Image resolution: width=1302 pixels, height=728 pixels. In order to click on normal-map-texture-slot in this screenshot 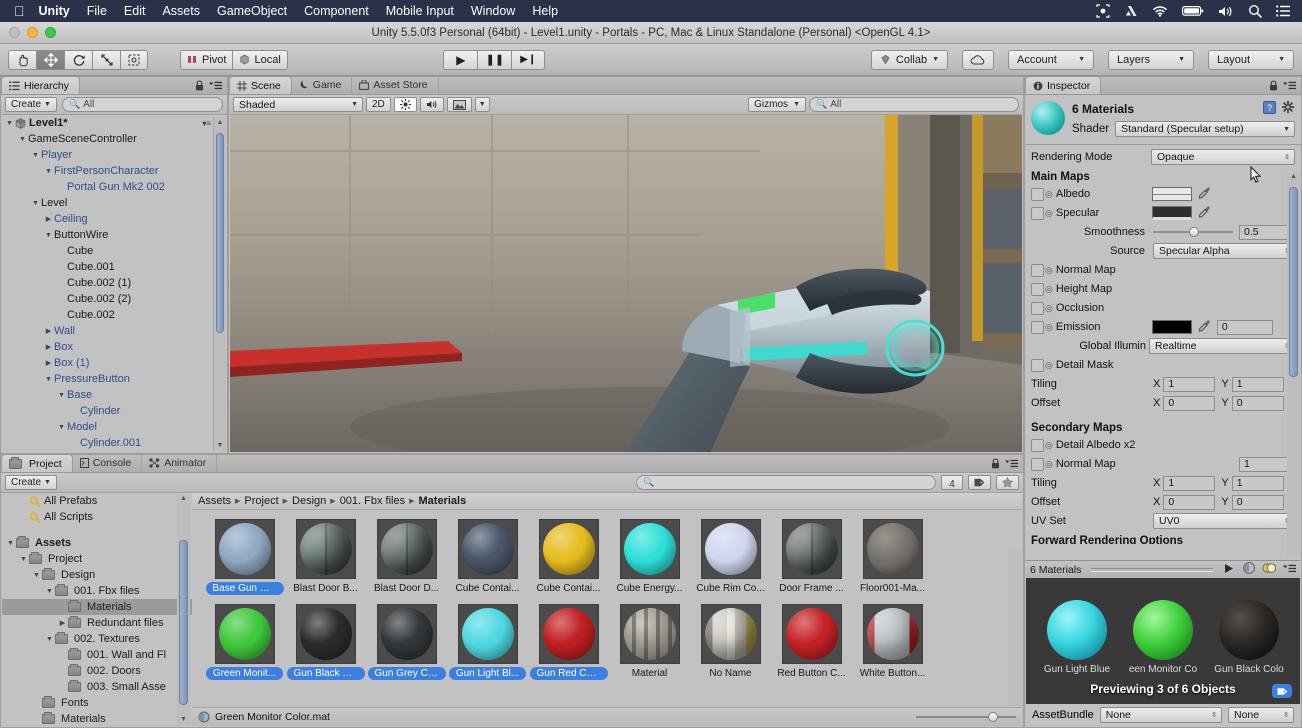, I will do `click(1037, 270)`.